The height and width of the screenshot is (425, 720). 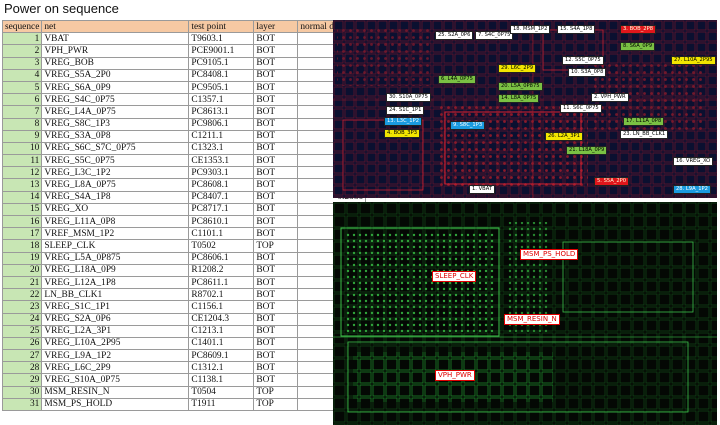 I want to click on cell-test-point: C1156.1, so click(x=221, y=307).